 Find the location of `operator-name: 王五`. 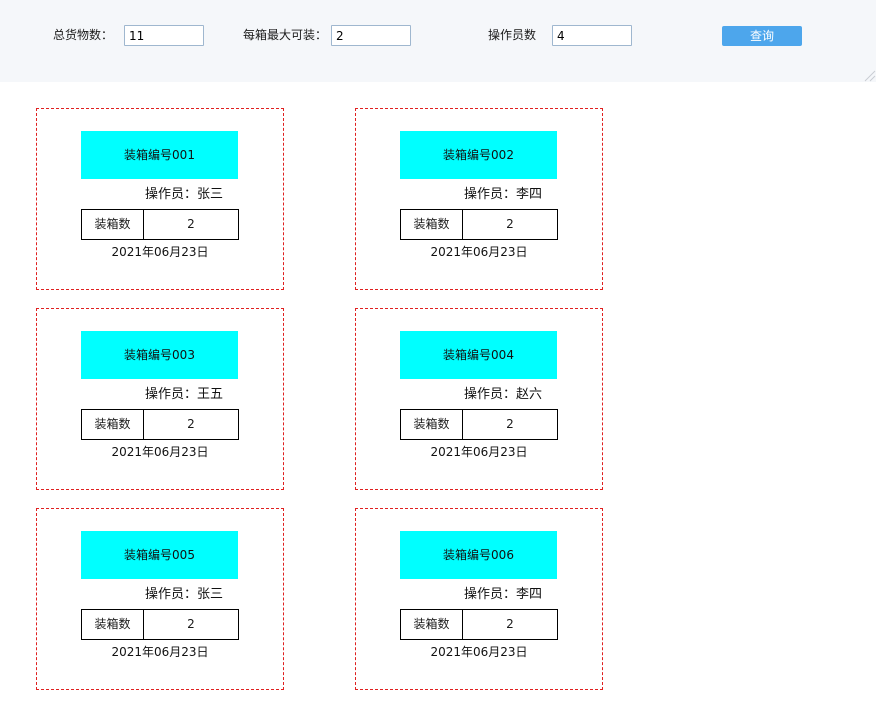

operator-name: 王五 is located at coordinates (210, 394).